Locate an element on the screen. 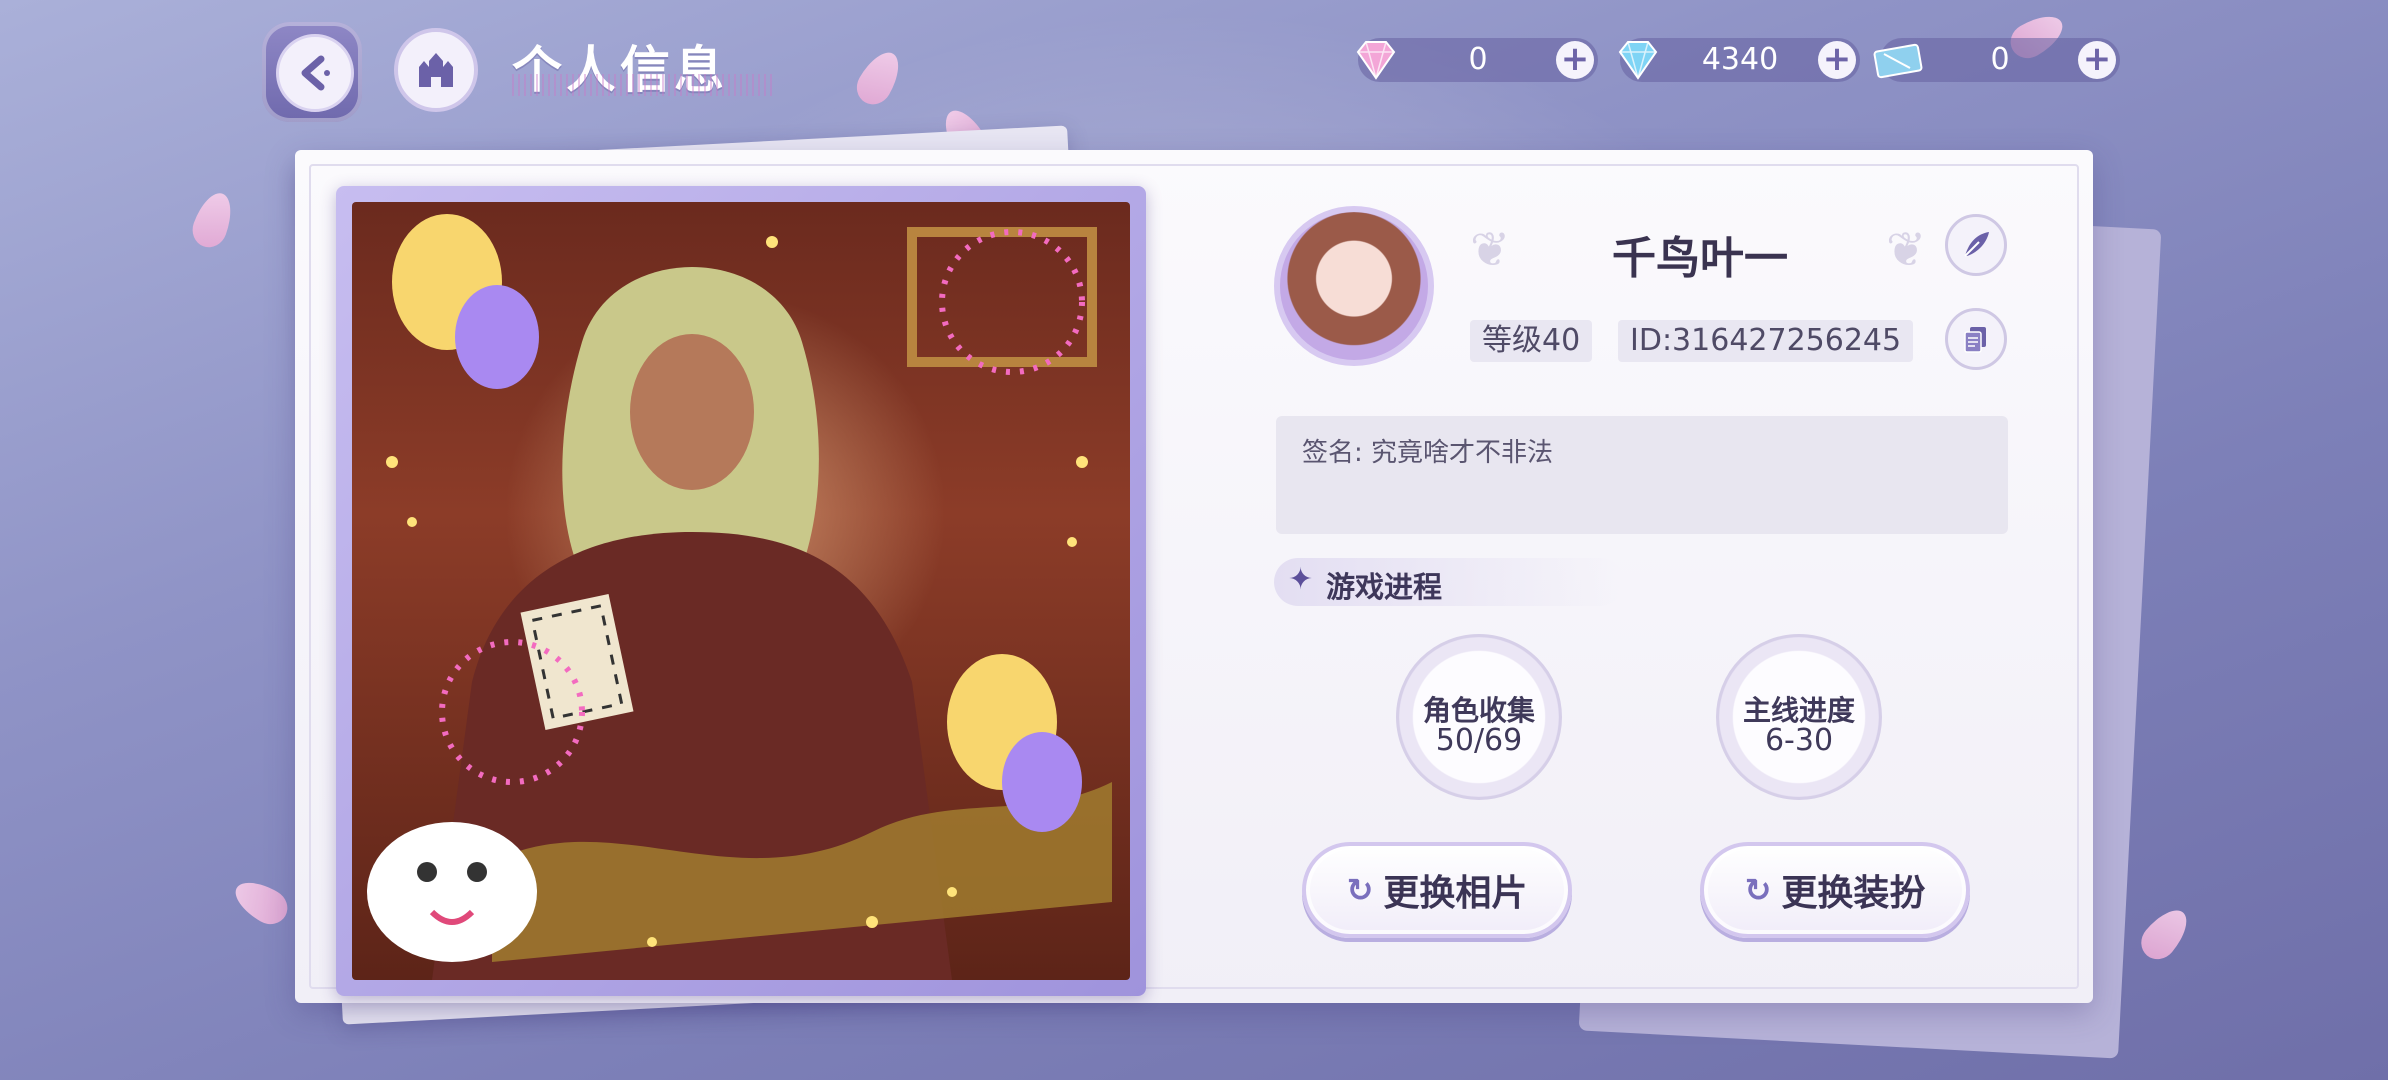  title-decoration is located at coordinates (642, 85).